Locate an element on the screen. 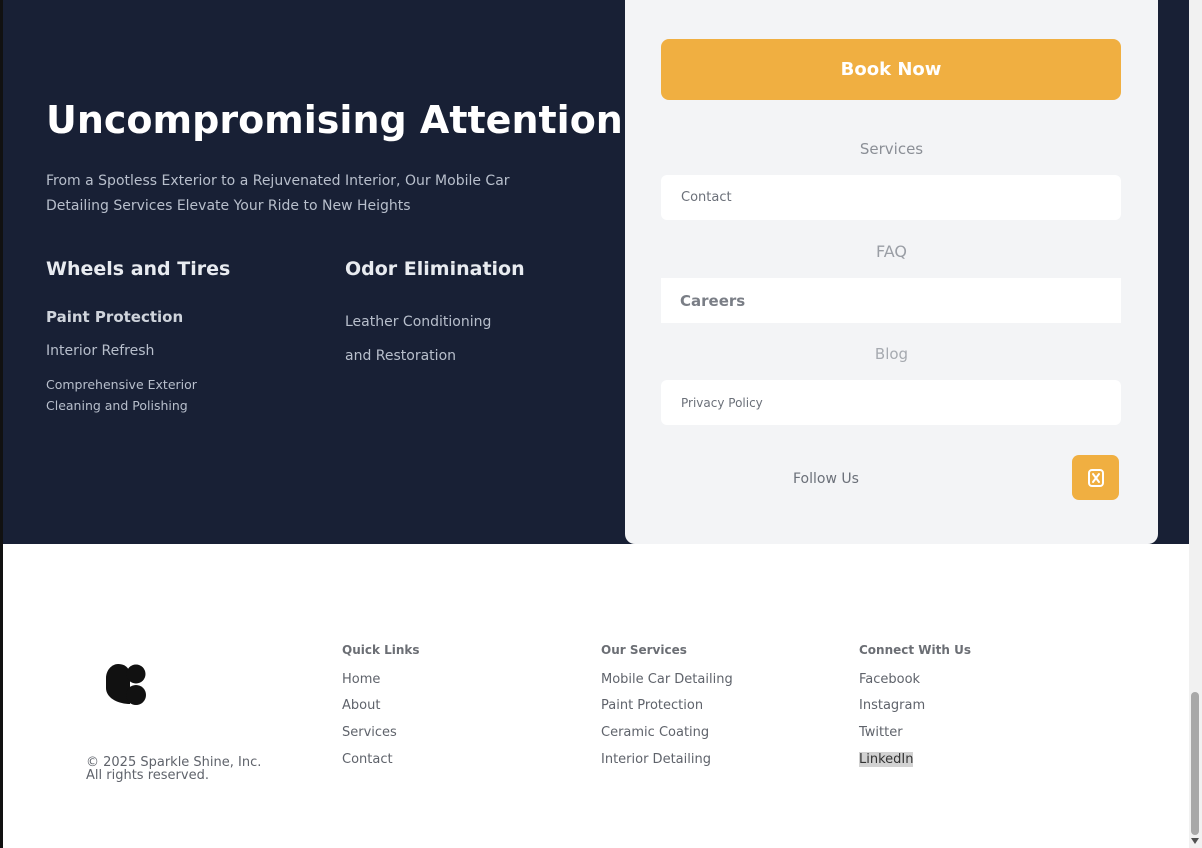 The image size is (1202, 848). footer-link-ceramic-coating: Ceramic Coating is located at coordinates (655, 732).